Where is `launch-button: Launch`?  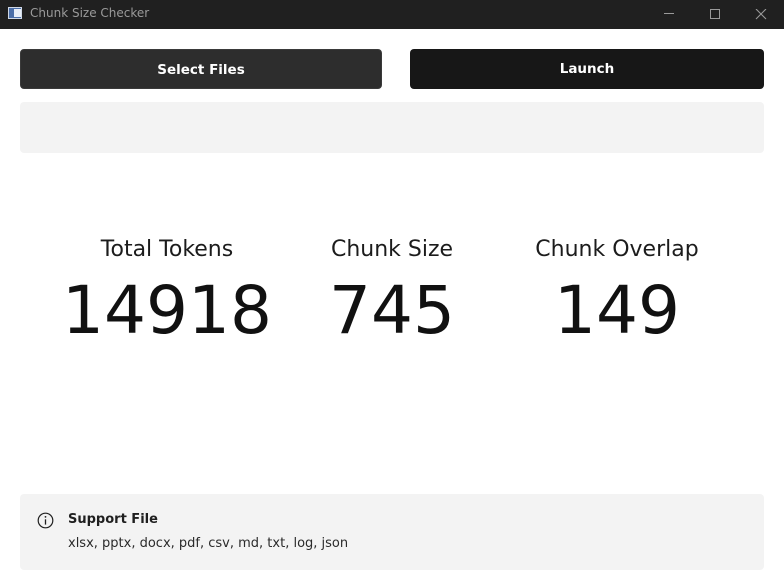 launch-button: Launch is located at coordinates (587, 69).